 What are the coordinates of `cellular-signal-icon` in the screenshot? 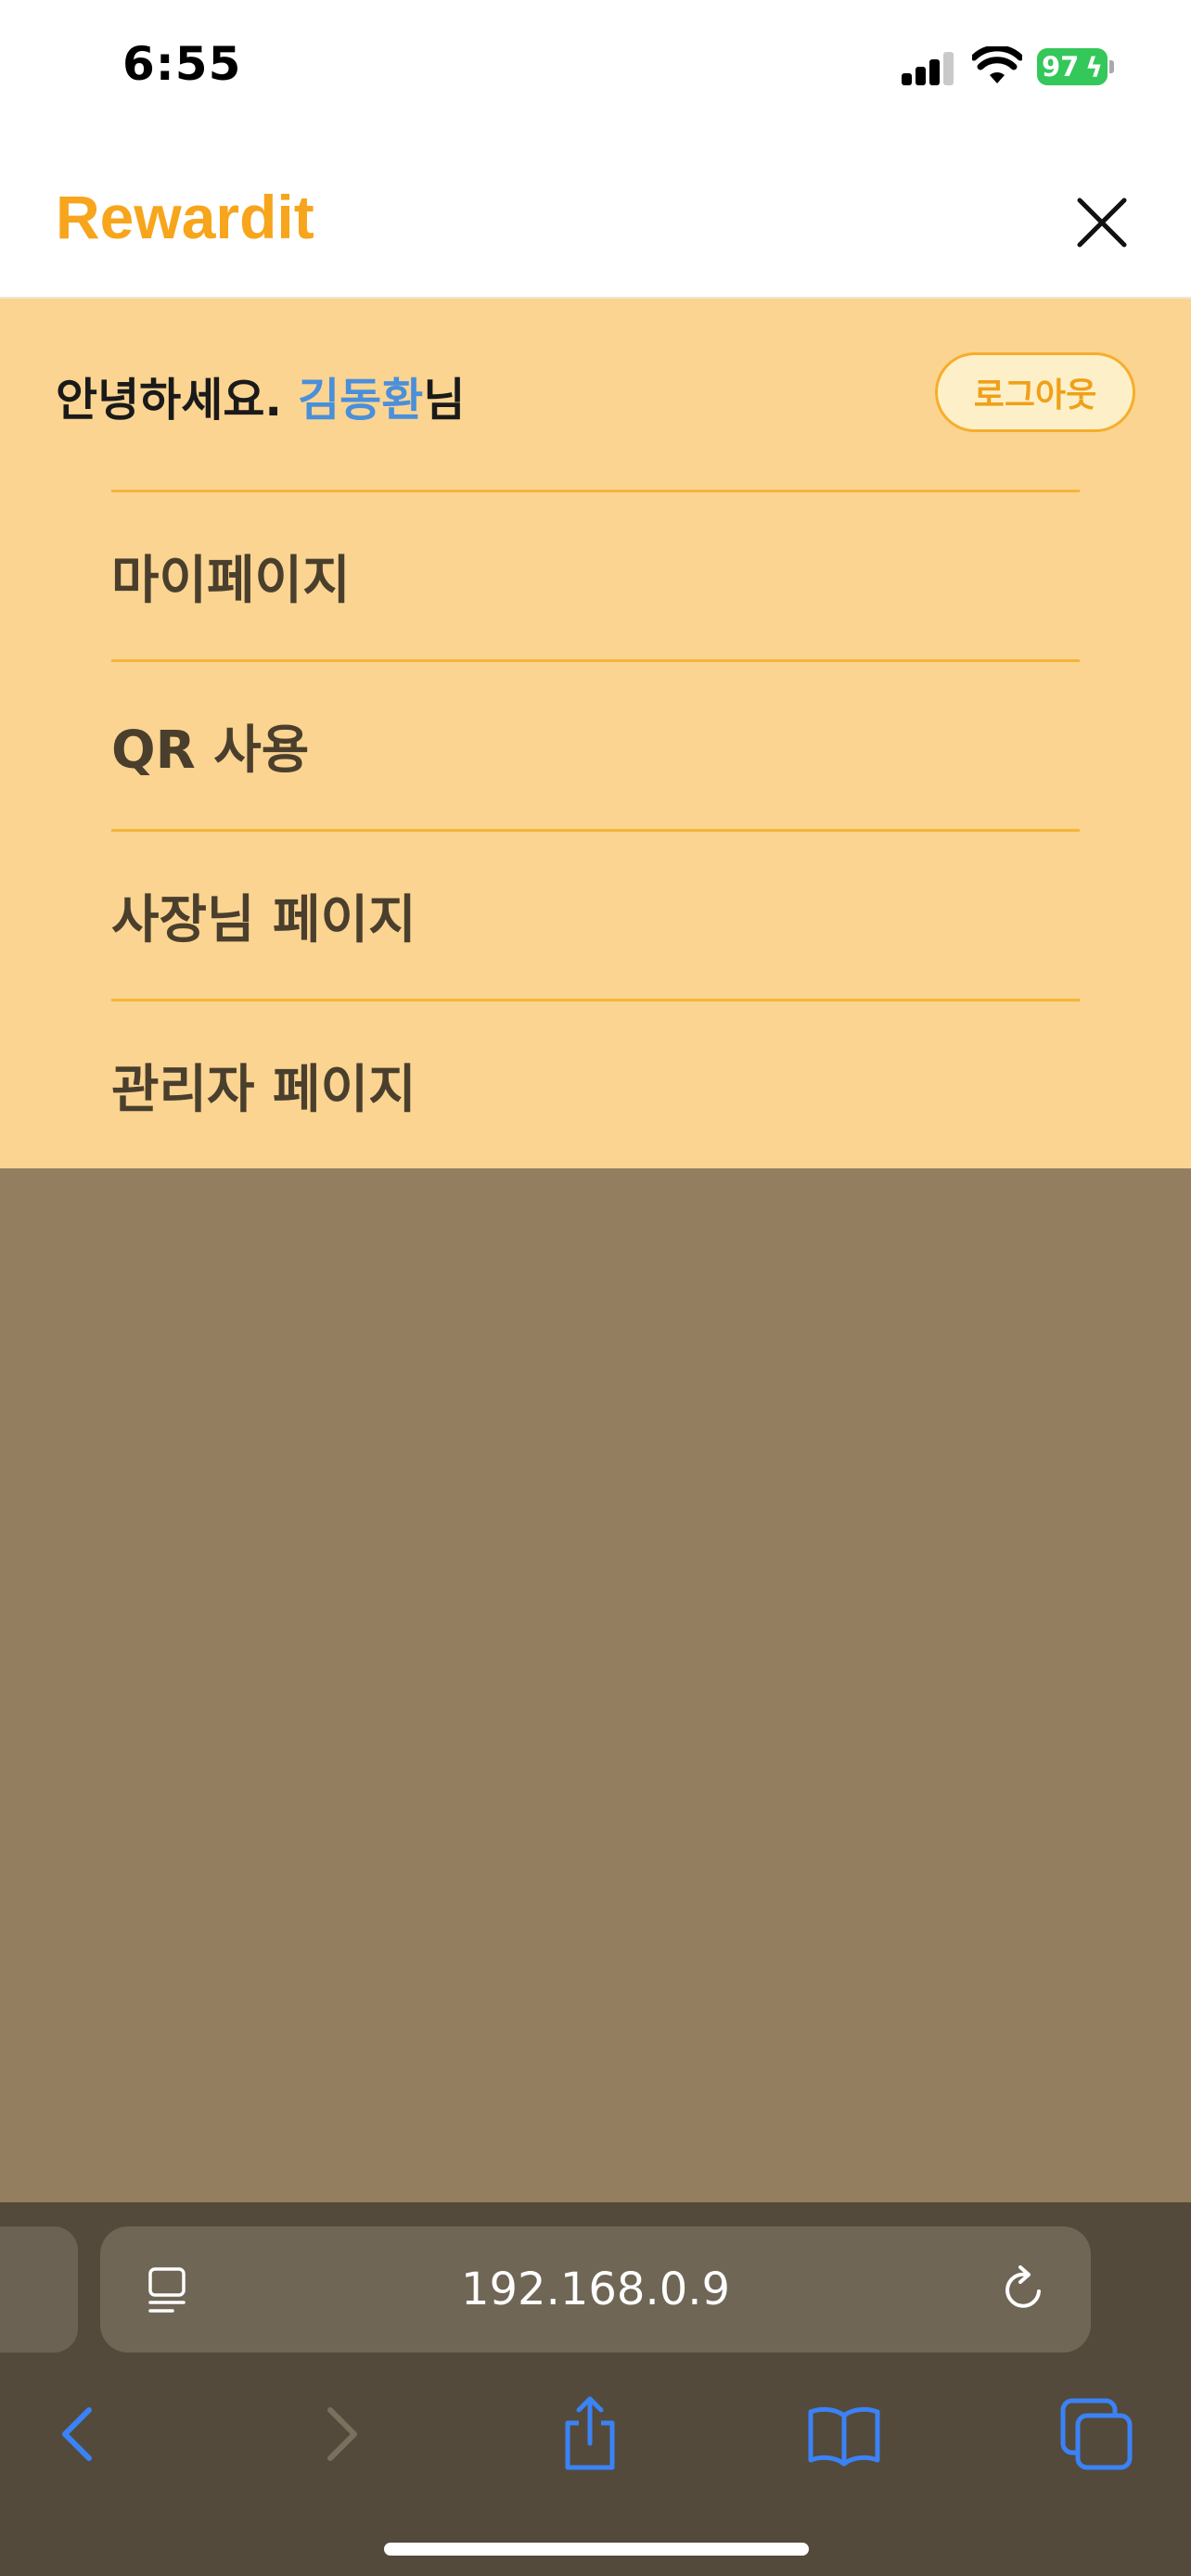 It's located at (928, 66).